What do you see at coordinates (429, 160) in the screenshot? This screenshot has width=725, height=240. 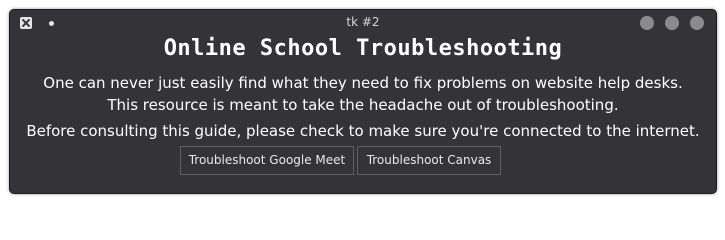 I see `troubleshoot-canvas-button: Troubleshoot Canvas` at bounding box center [429, 160].